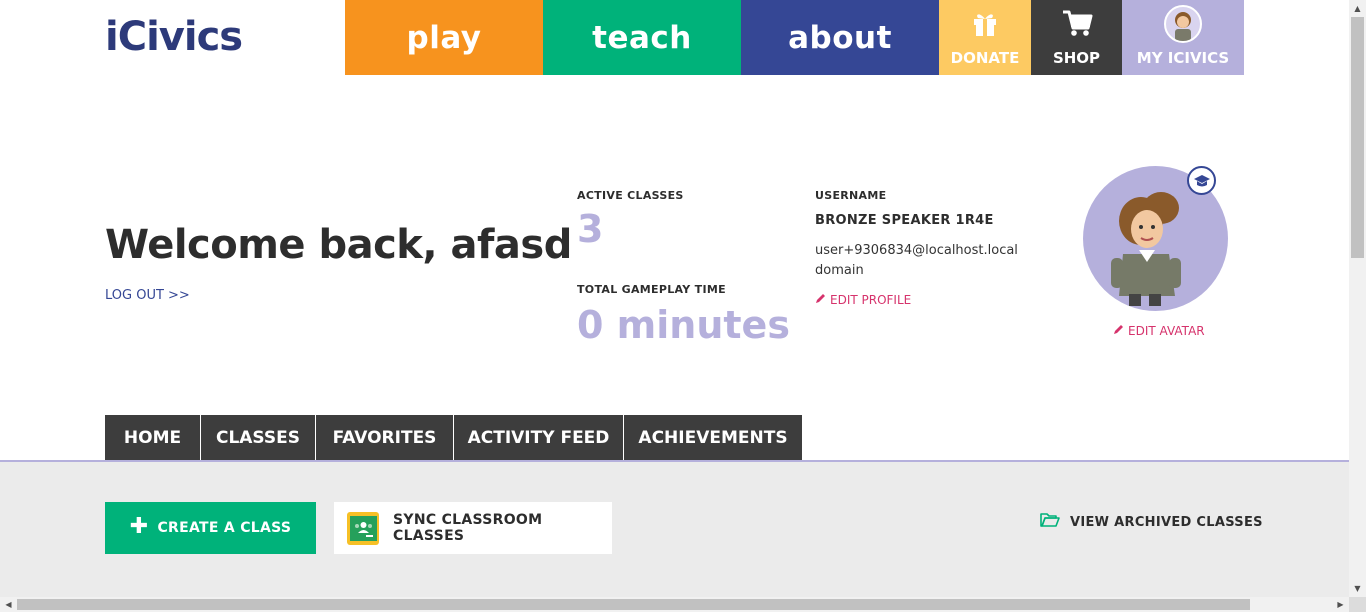  What do you see at coordinates (444, 37) in the screenshot?
I see `nav-play: play` at bounding box center [444, 37].